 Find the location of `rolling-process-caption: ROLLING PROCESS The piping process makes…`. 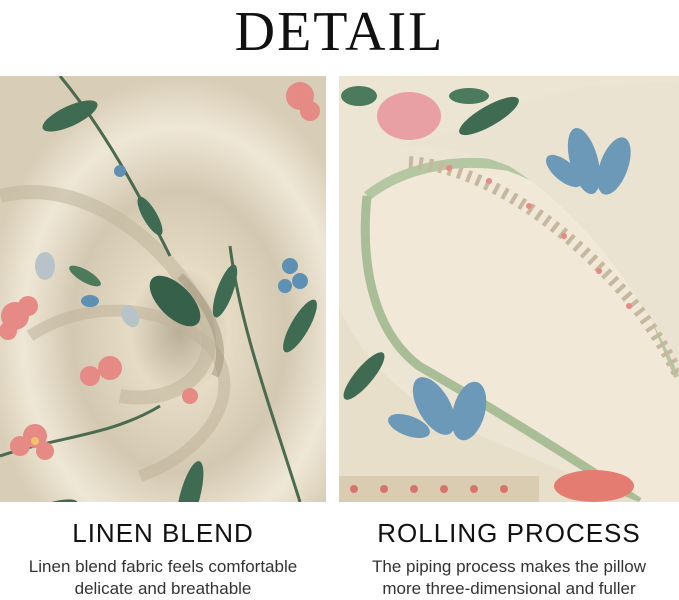

rolling-process-caption: ROLLING PROCESS The piping process makes… is located at coordinates (509, 559).